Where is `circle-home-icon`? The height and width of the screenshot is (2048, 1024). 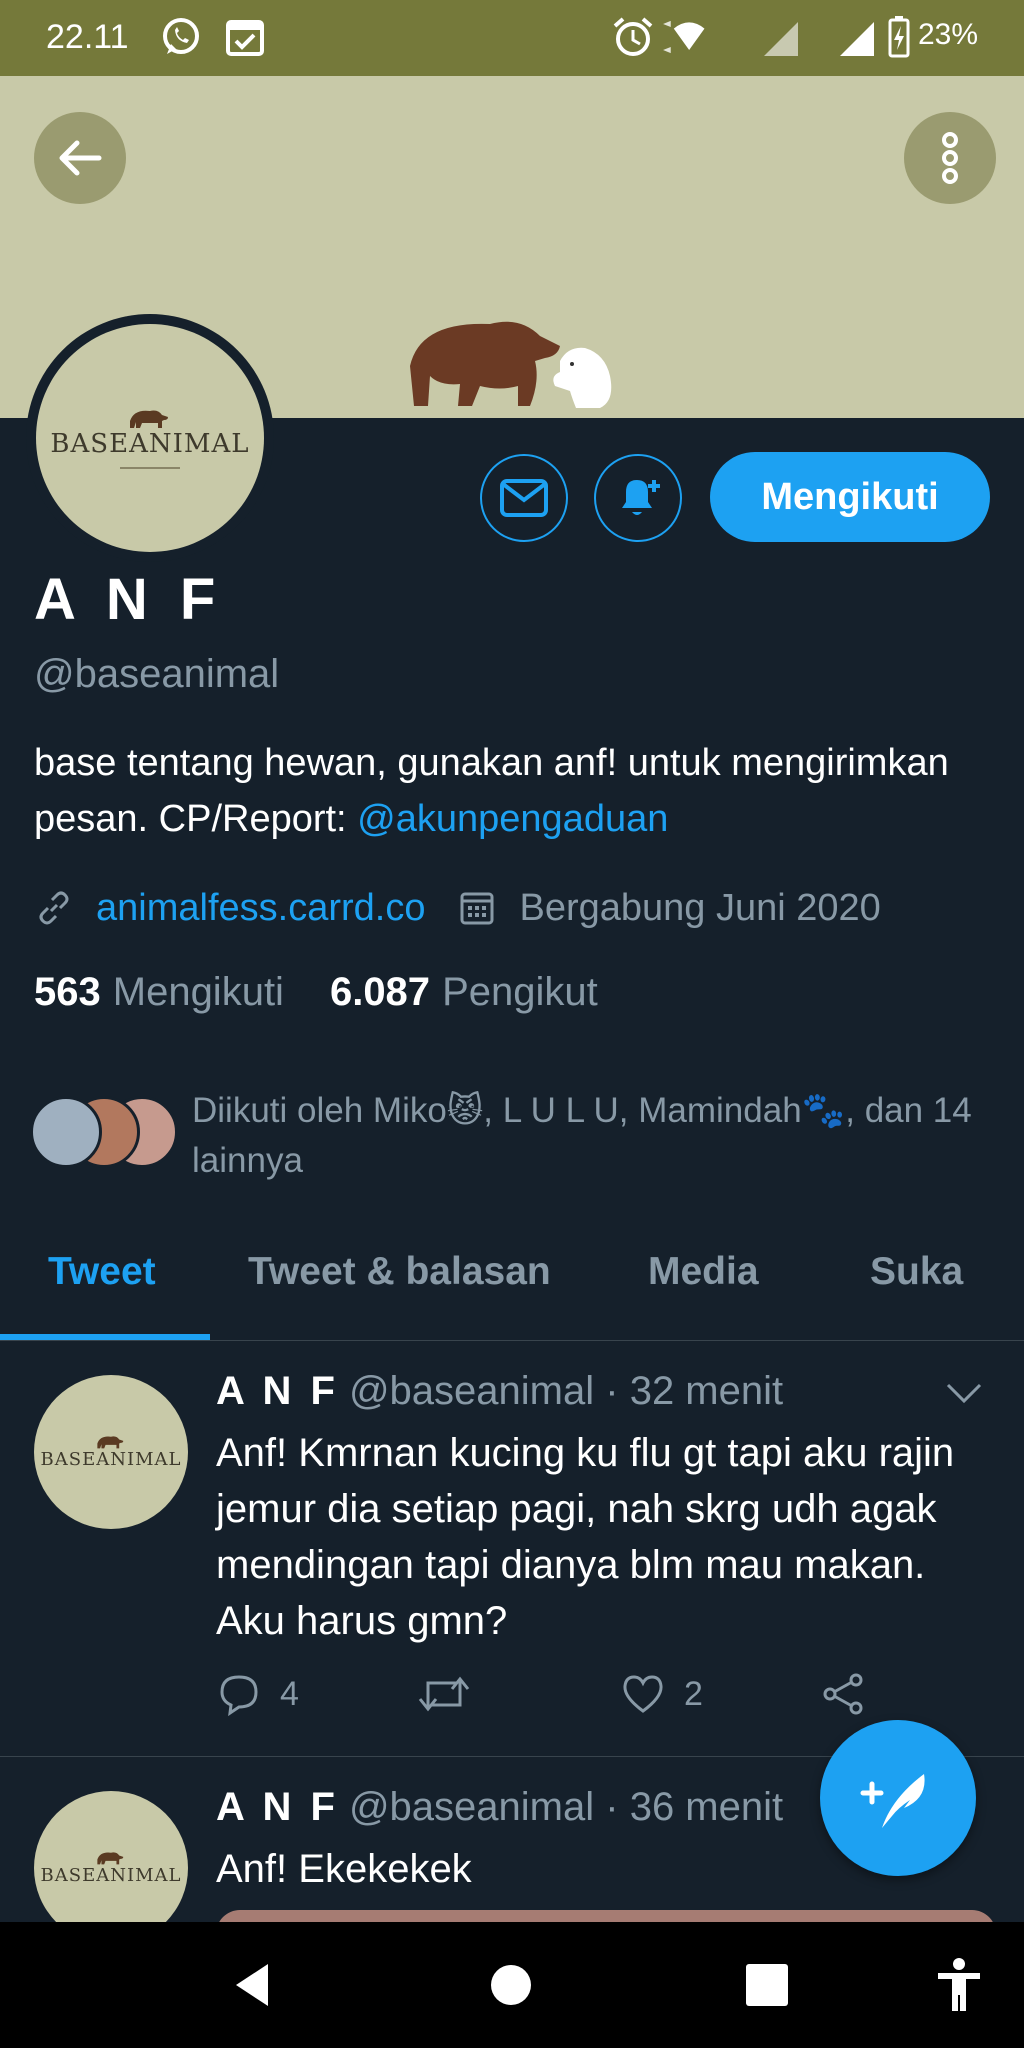 circle-home-icon is located at coordinates (511, 1985).